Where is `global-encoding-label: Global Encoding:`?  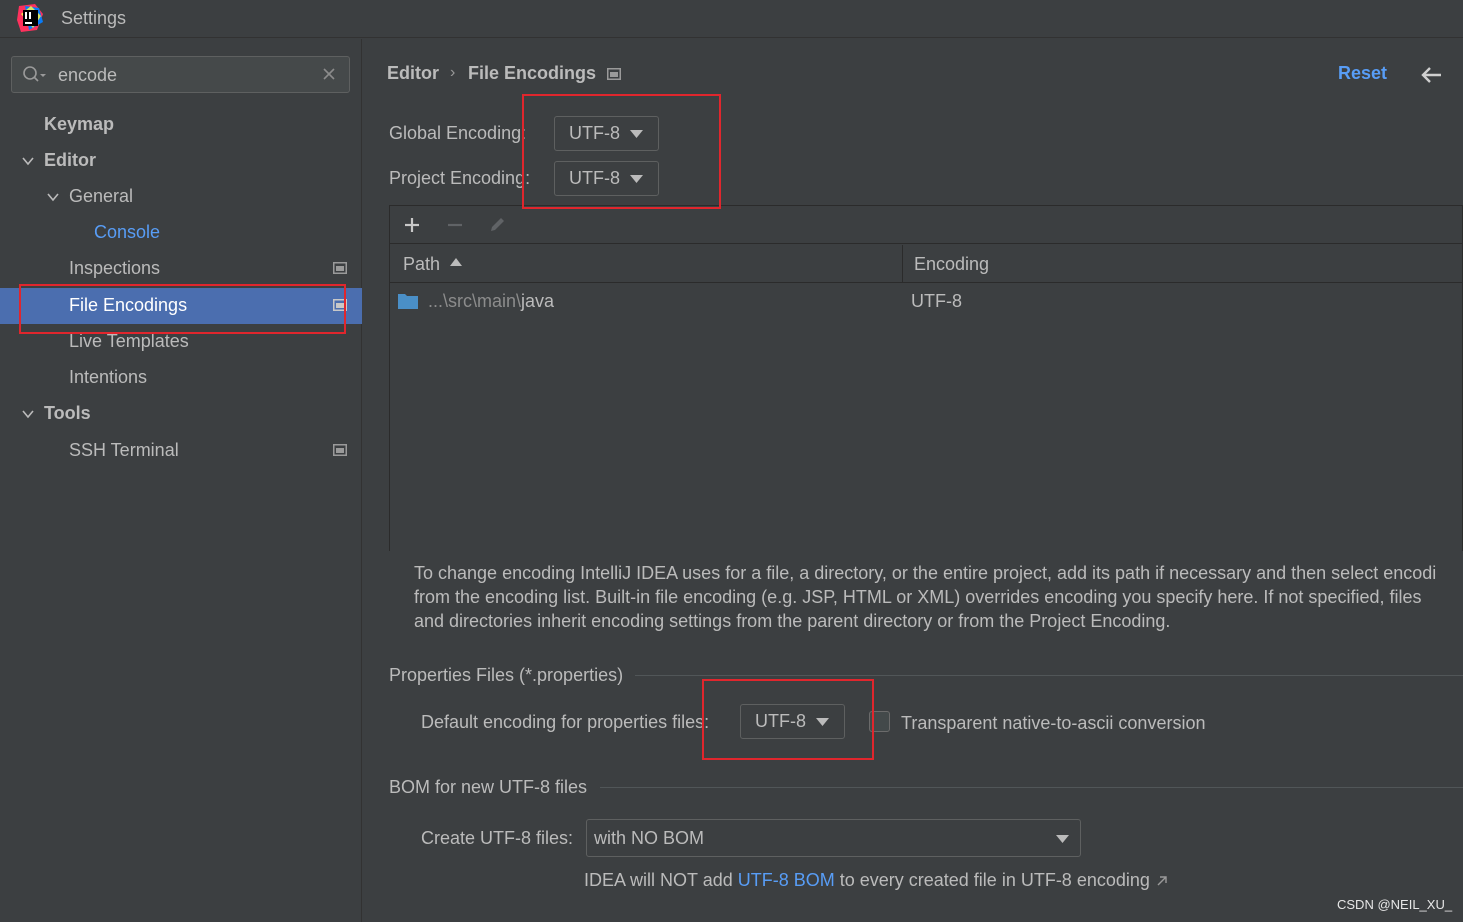
global-encoding-label: Global Encoding: is located at coordinates (458, 133).